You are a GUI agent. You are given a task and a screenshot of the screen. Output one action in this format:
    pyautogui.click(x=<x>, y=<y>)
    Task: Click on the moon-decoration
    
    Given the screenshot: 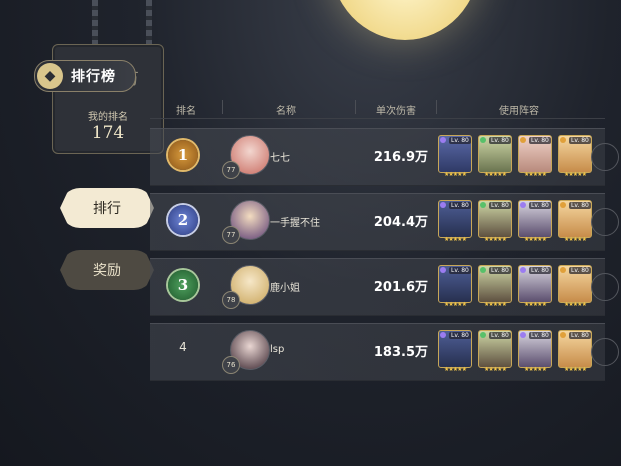 What is the action you would take?
    pyautogui.click(x=405, y=20)
    